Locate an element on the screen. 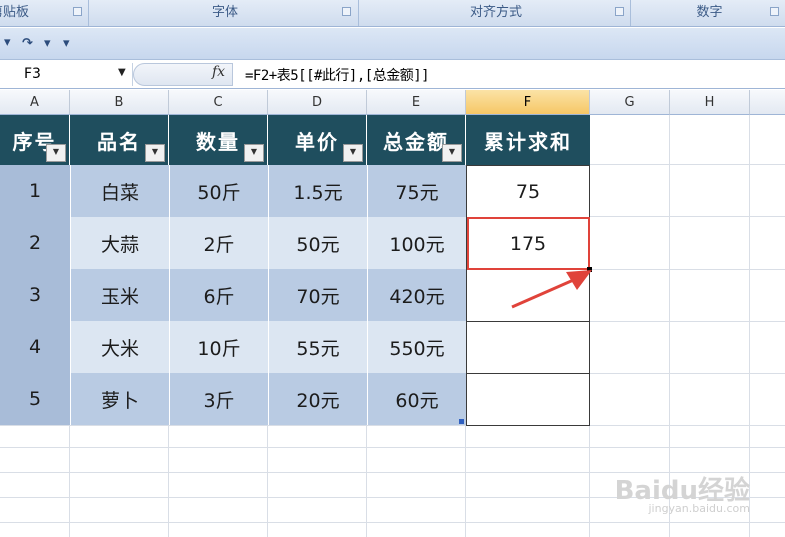 The width and height of the screenshot is (785, 537). table-header-cell: 品名 ▼ is located at coordinates (119, 140).